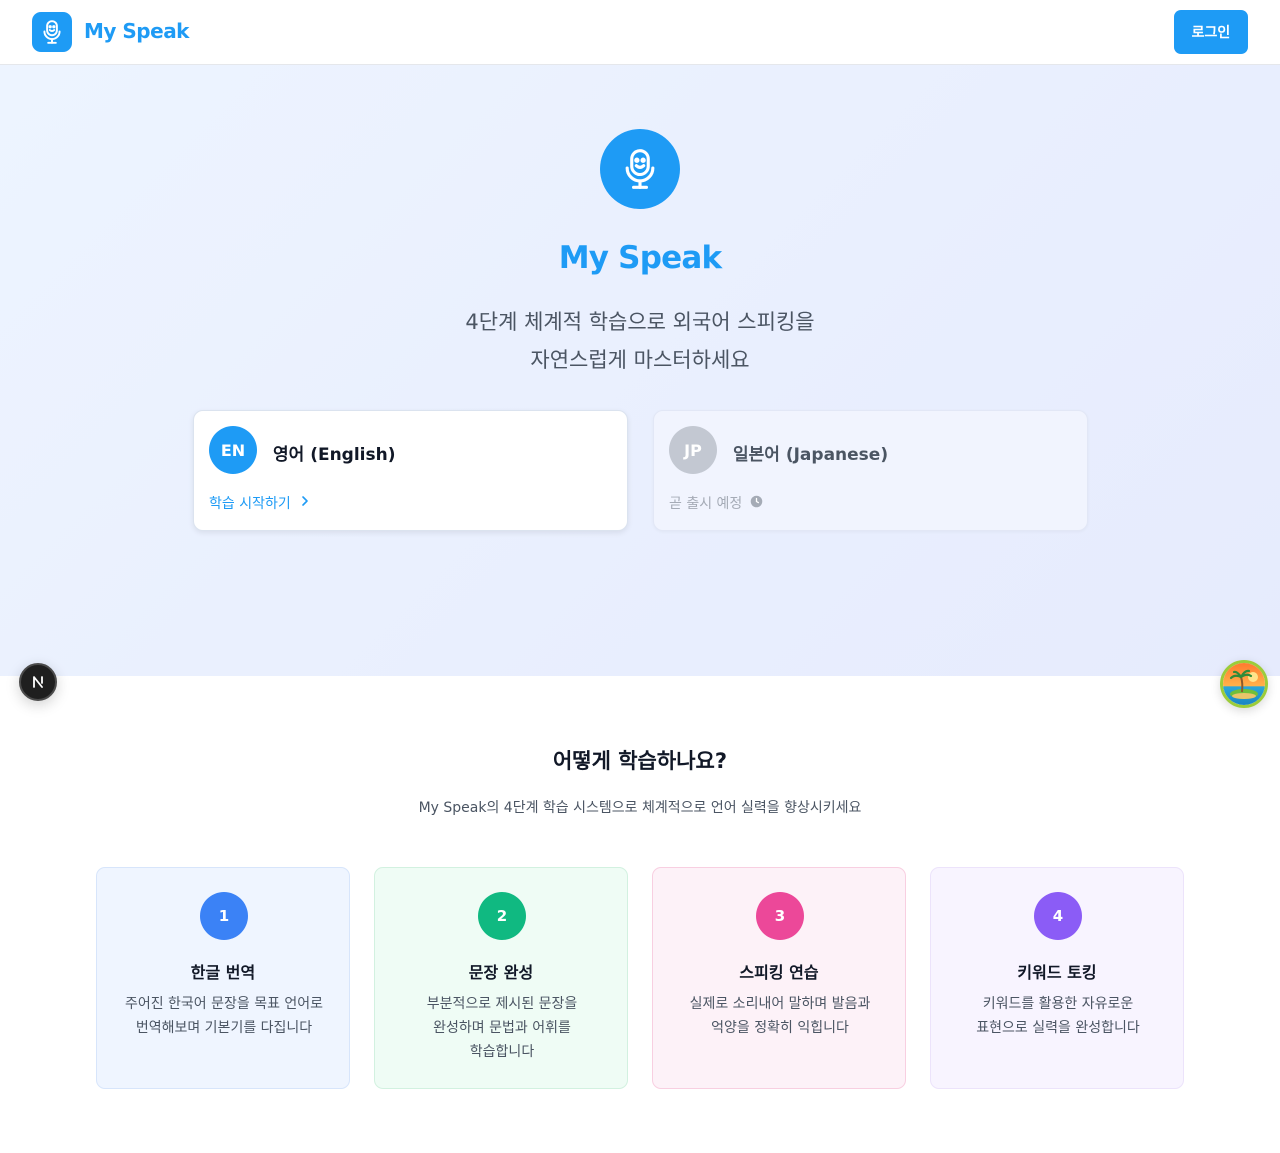 The width and height of the screenshot is (1280, 1153). I want to click on hero-title: My Speak, so click(640, 258).